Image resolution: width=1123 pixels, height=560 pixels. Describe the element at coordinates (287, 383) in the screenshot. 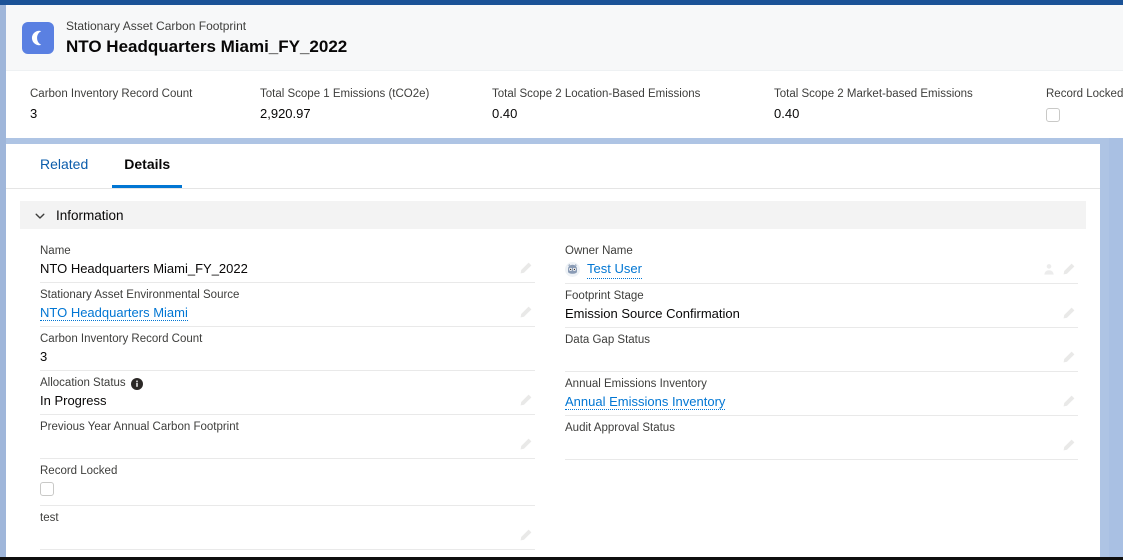

I see `field-label: Allocation Status` at that location.